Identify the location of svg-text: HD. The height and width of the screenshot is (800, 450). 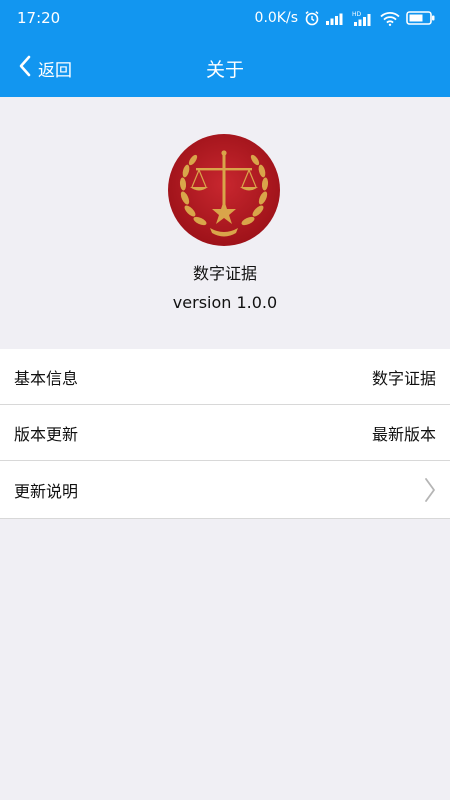
(357, 14).